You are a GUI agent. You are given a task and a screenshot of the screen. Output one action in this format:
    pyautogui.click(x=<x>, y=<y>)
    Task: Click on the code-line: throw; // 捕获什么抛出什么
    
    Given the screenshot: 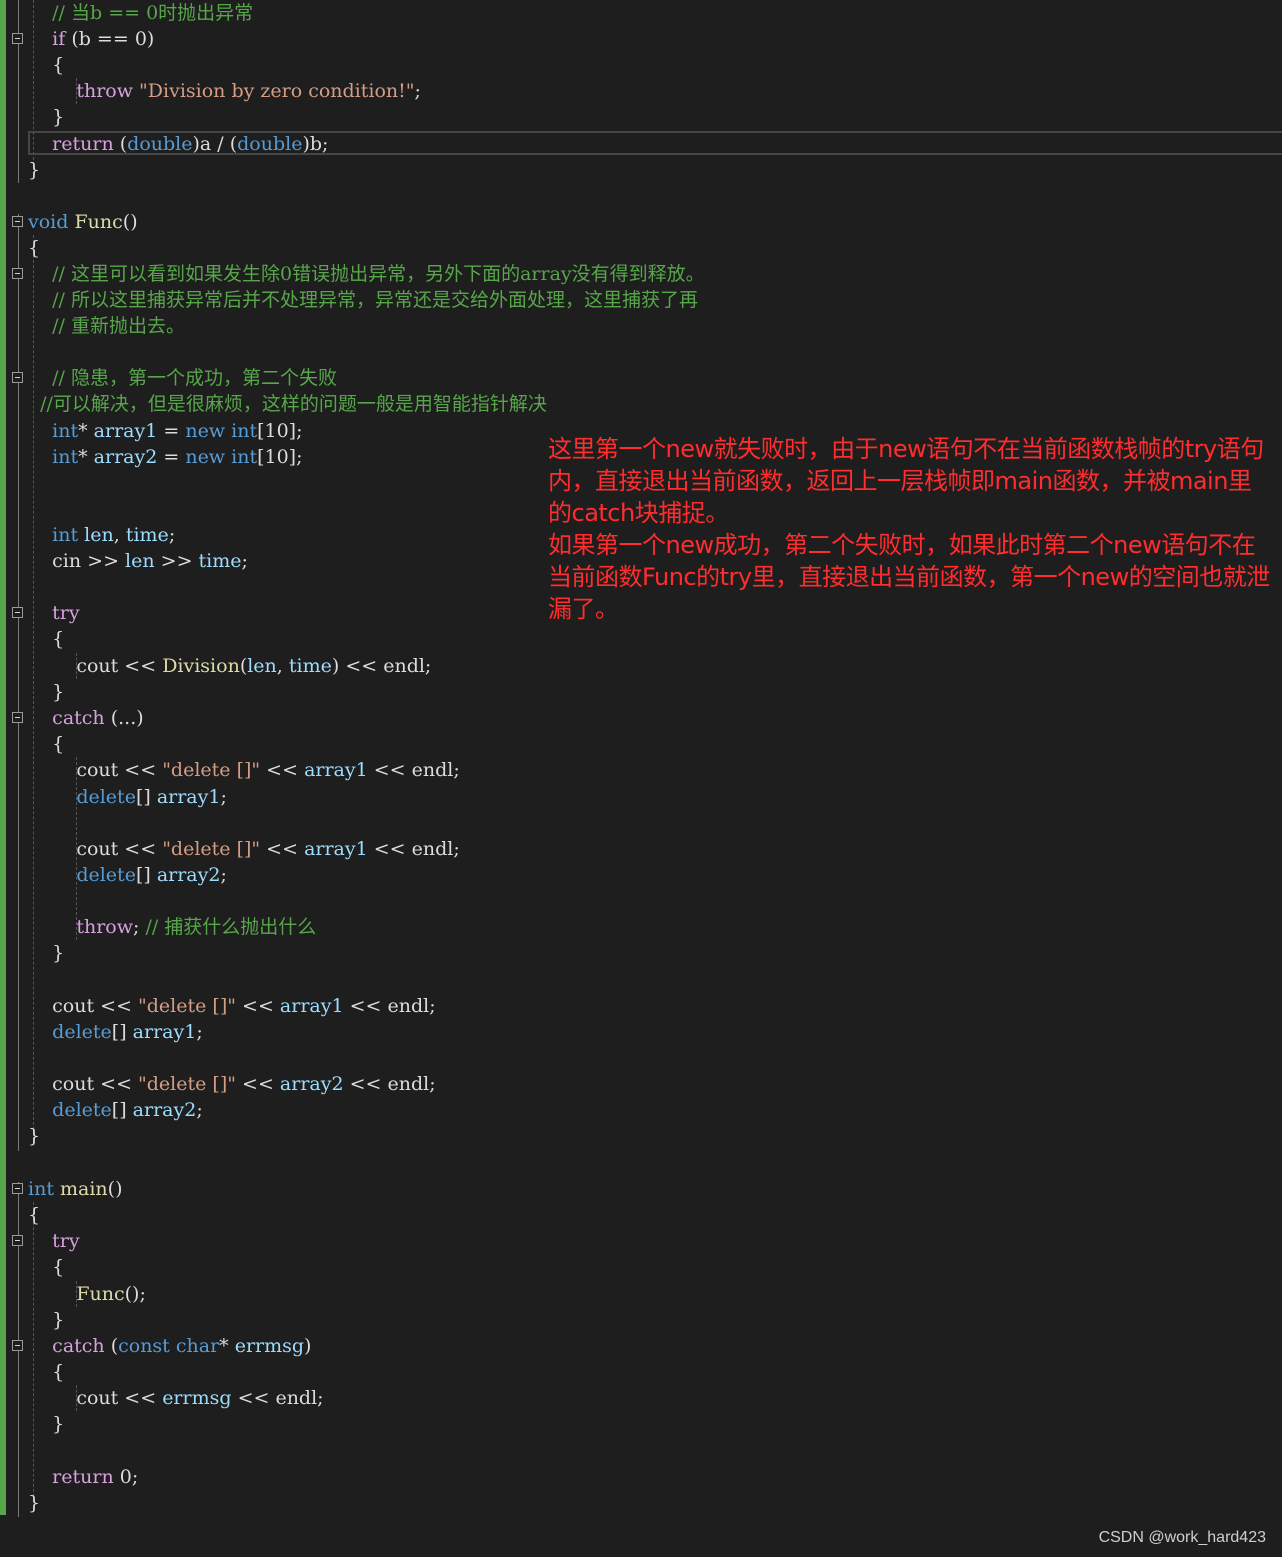 What is the action you would take?
    pyautogui.click(x=172, y=927)
    